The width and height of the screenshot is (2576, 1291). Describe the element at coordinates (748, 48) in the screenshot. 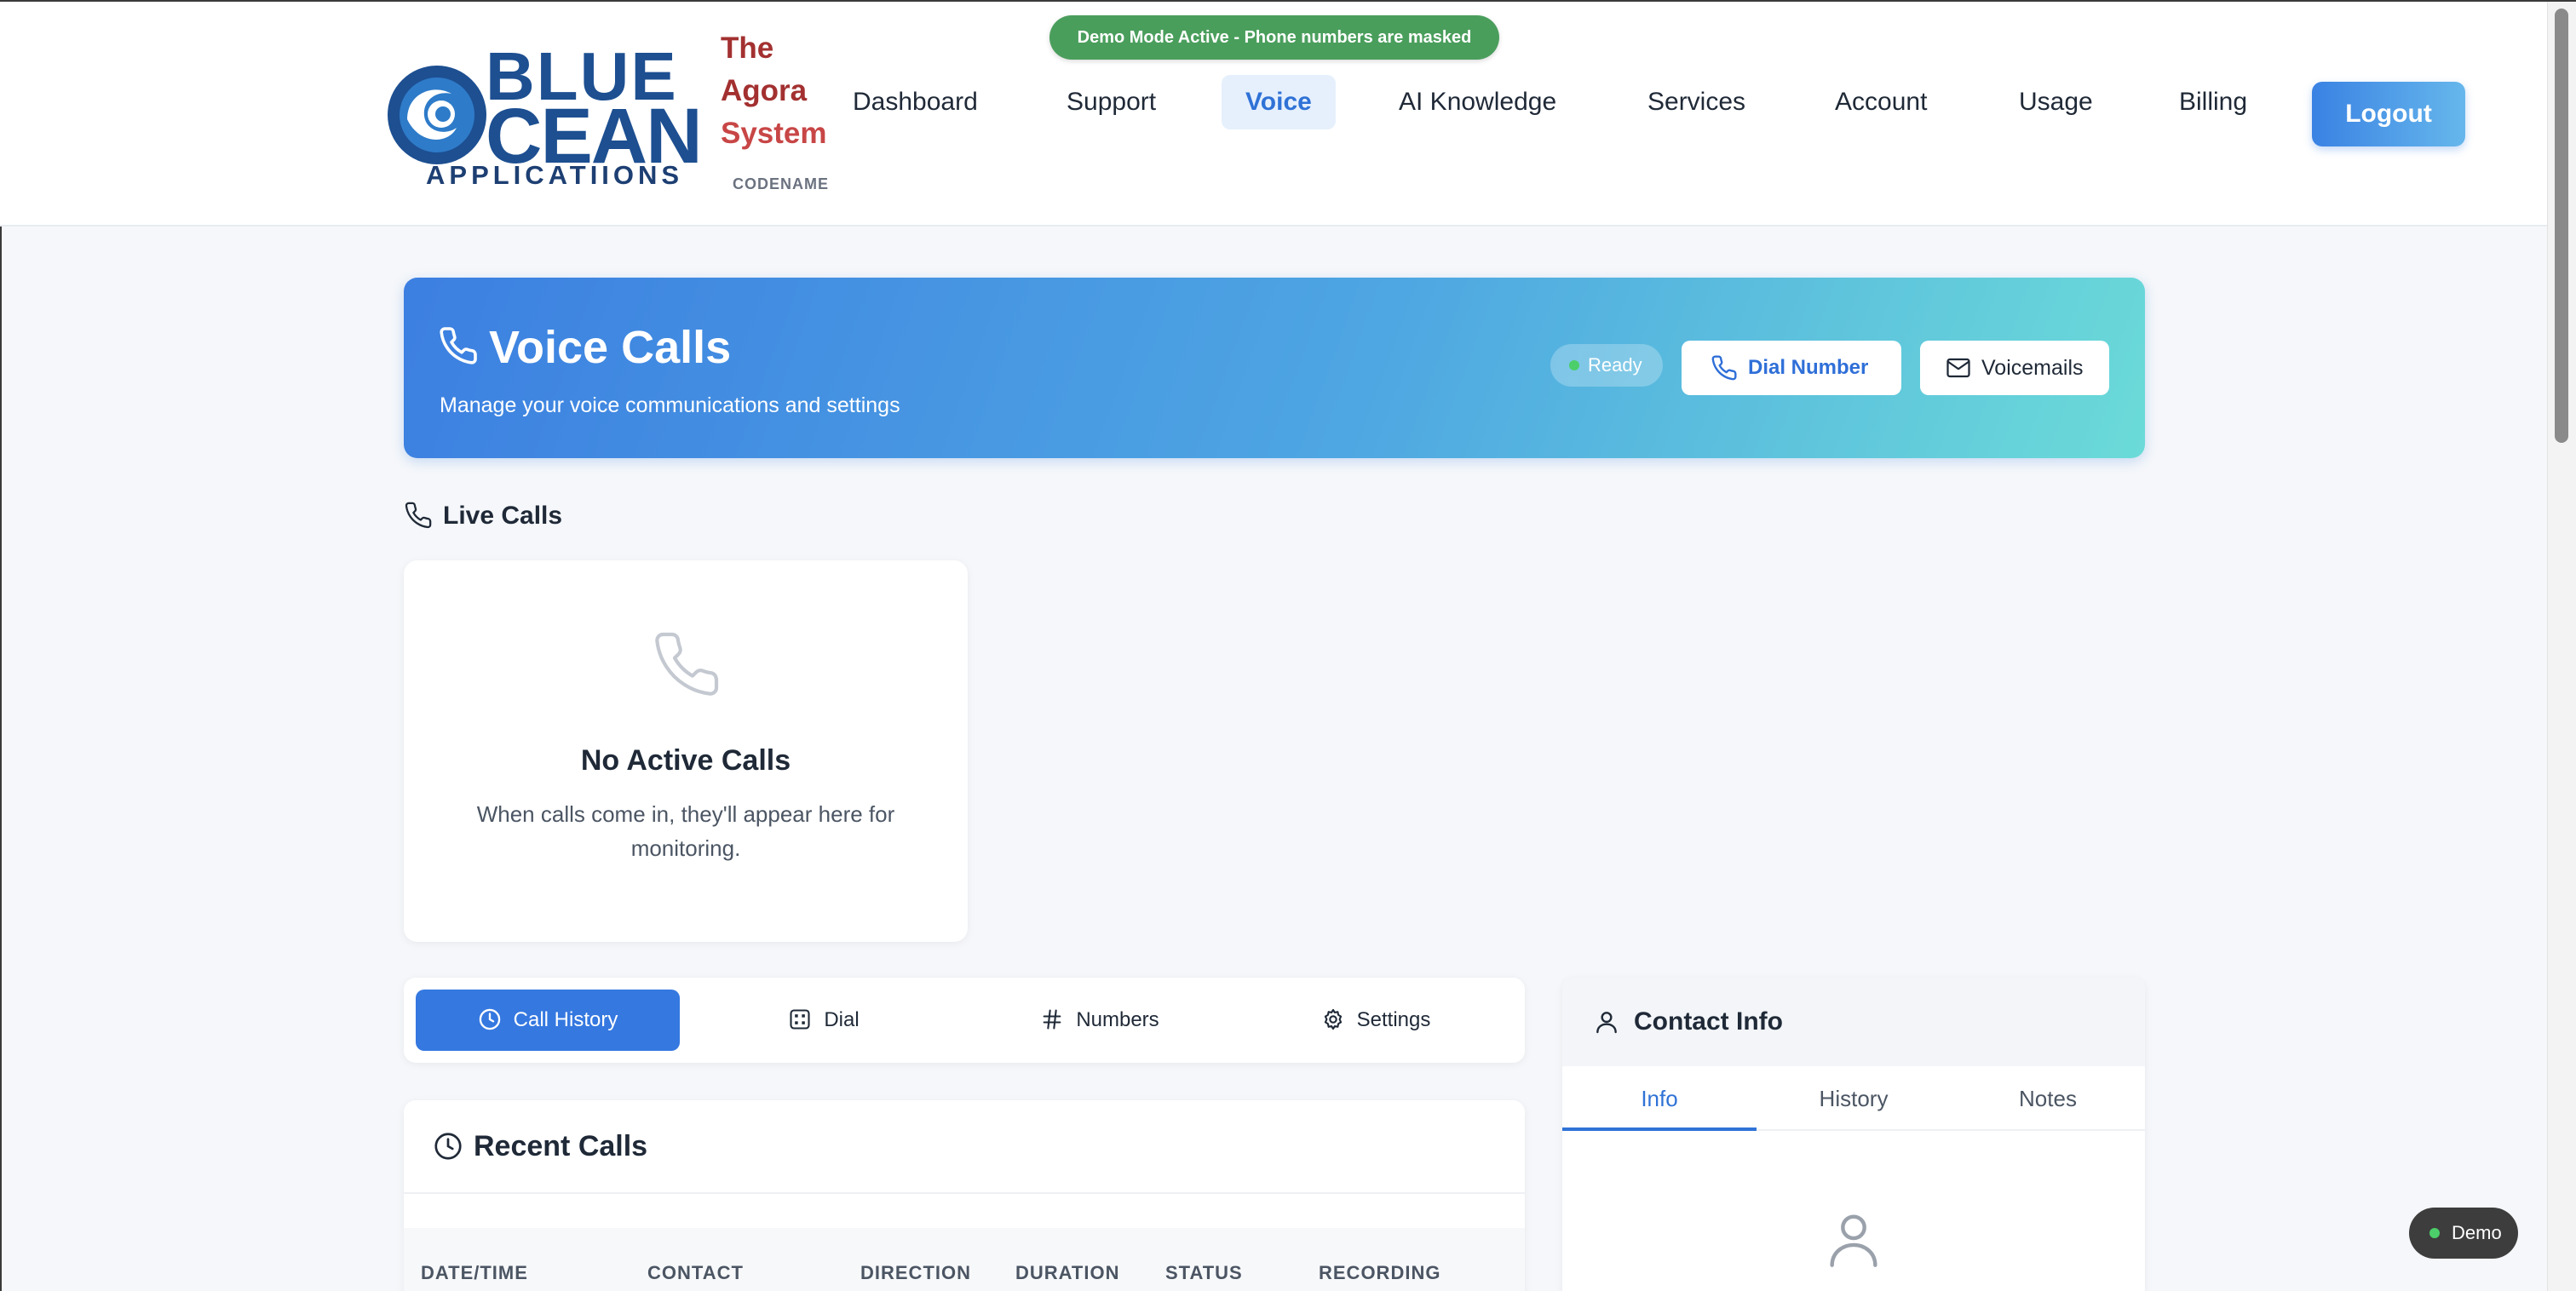

I see `agora-line-1: The` at that location.